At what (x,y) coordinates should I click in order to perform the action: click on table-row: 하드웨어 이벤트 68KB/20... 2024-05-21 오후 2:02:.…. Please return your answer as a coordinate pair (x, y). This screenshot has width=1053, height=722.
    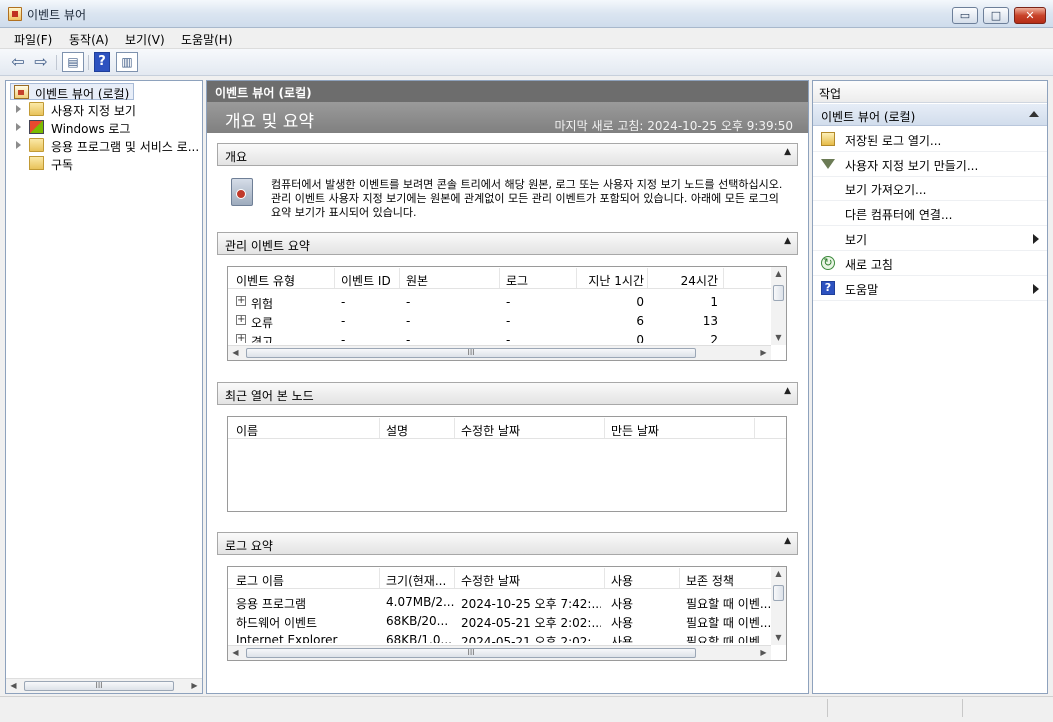
    Looking at the image, I should click on (499, 621).